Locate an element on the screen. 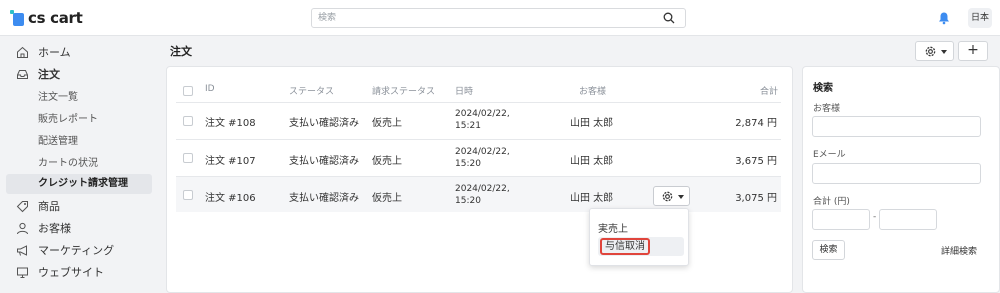  page-settings-button is located at coordinates (934, 51).